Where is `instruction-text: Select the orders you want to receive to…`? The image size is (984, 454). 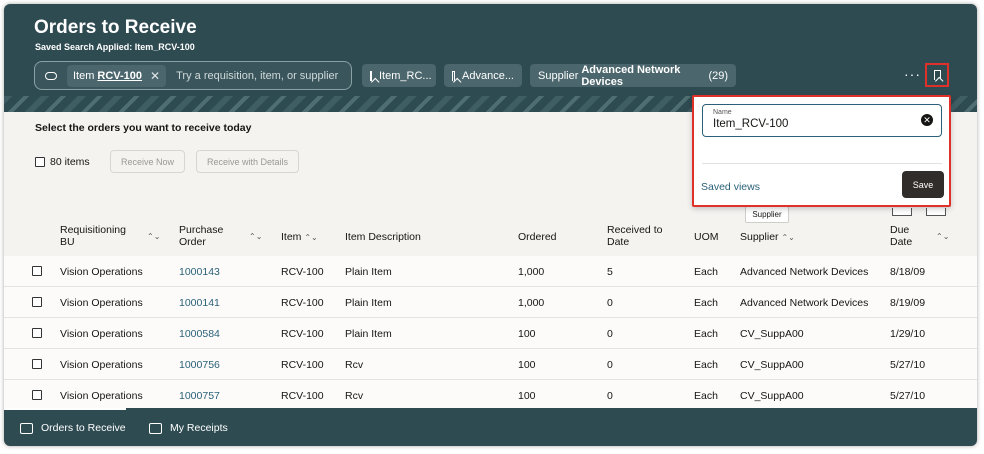
instruction-text: Select the orders you want to receive to… is located at coordinates (143, 128).